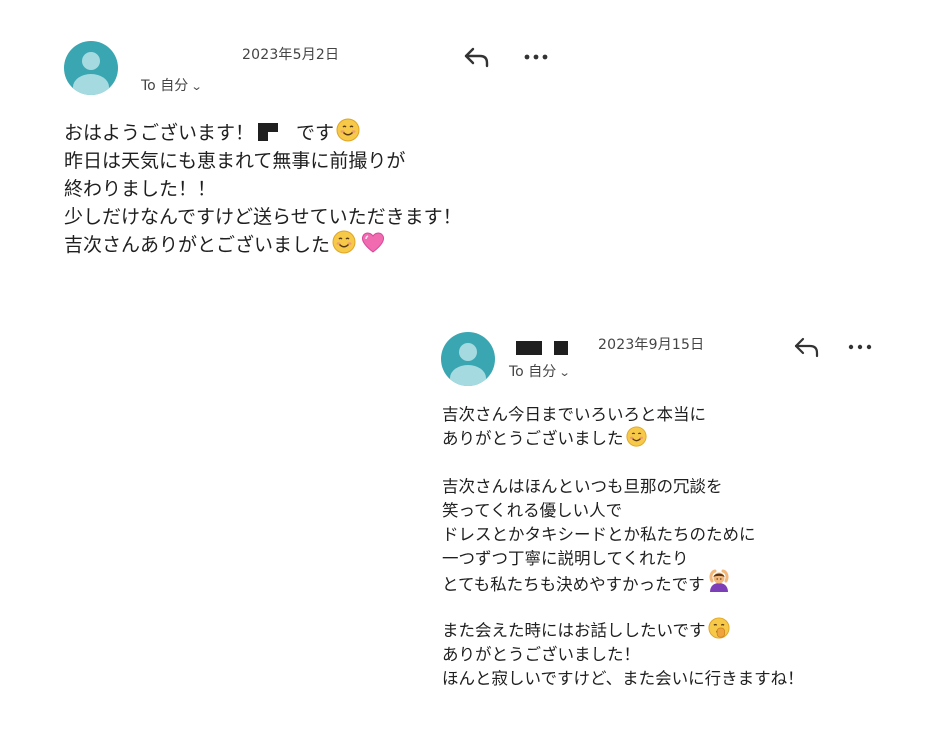 This screenshot has width=937, height=730. Describe the element at coordinates (586, 629) in the screenshot. I see `message-line: また会えた時にはお話ししたいです` at that location.